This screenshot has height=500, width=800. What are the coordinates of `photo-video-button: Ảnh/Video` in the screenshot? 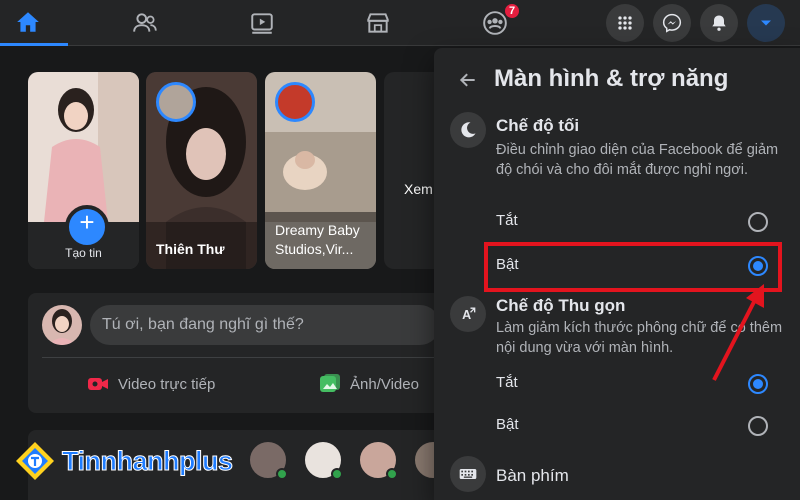 It's located at (368, 384).